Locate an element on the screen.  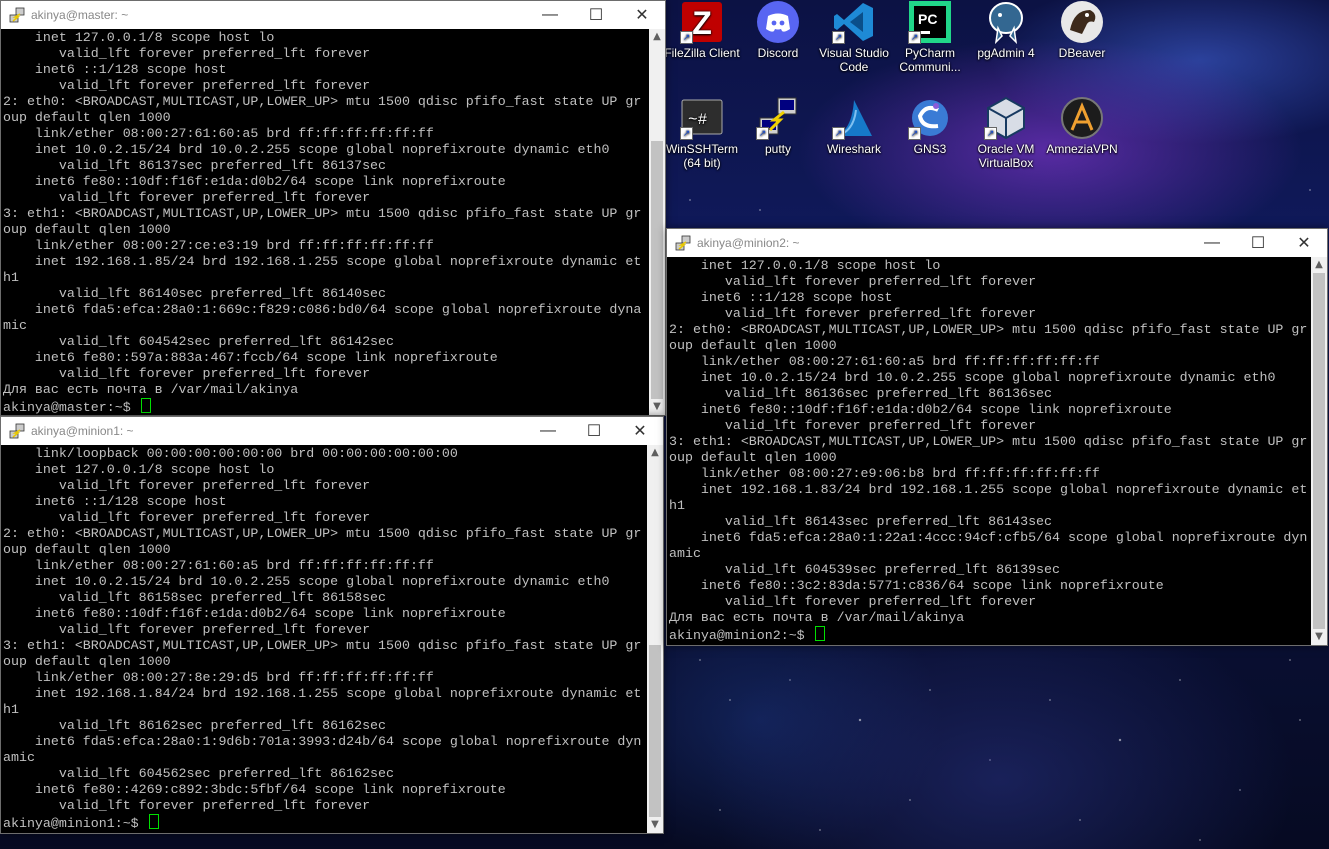
desktop-icon-discord: Discord is located at coordinates (778, 30).